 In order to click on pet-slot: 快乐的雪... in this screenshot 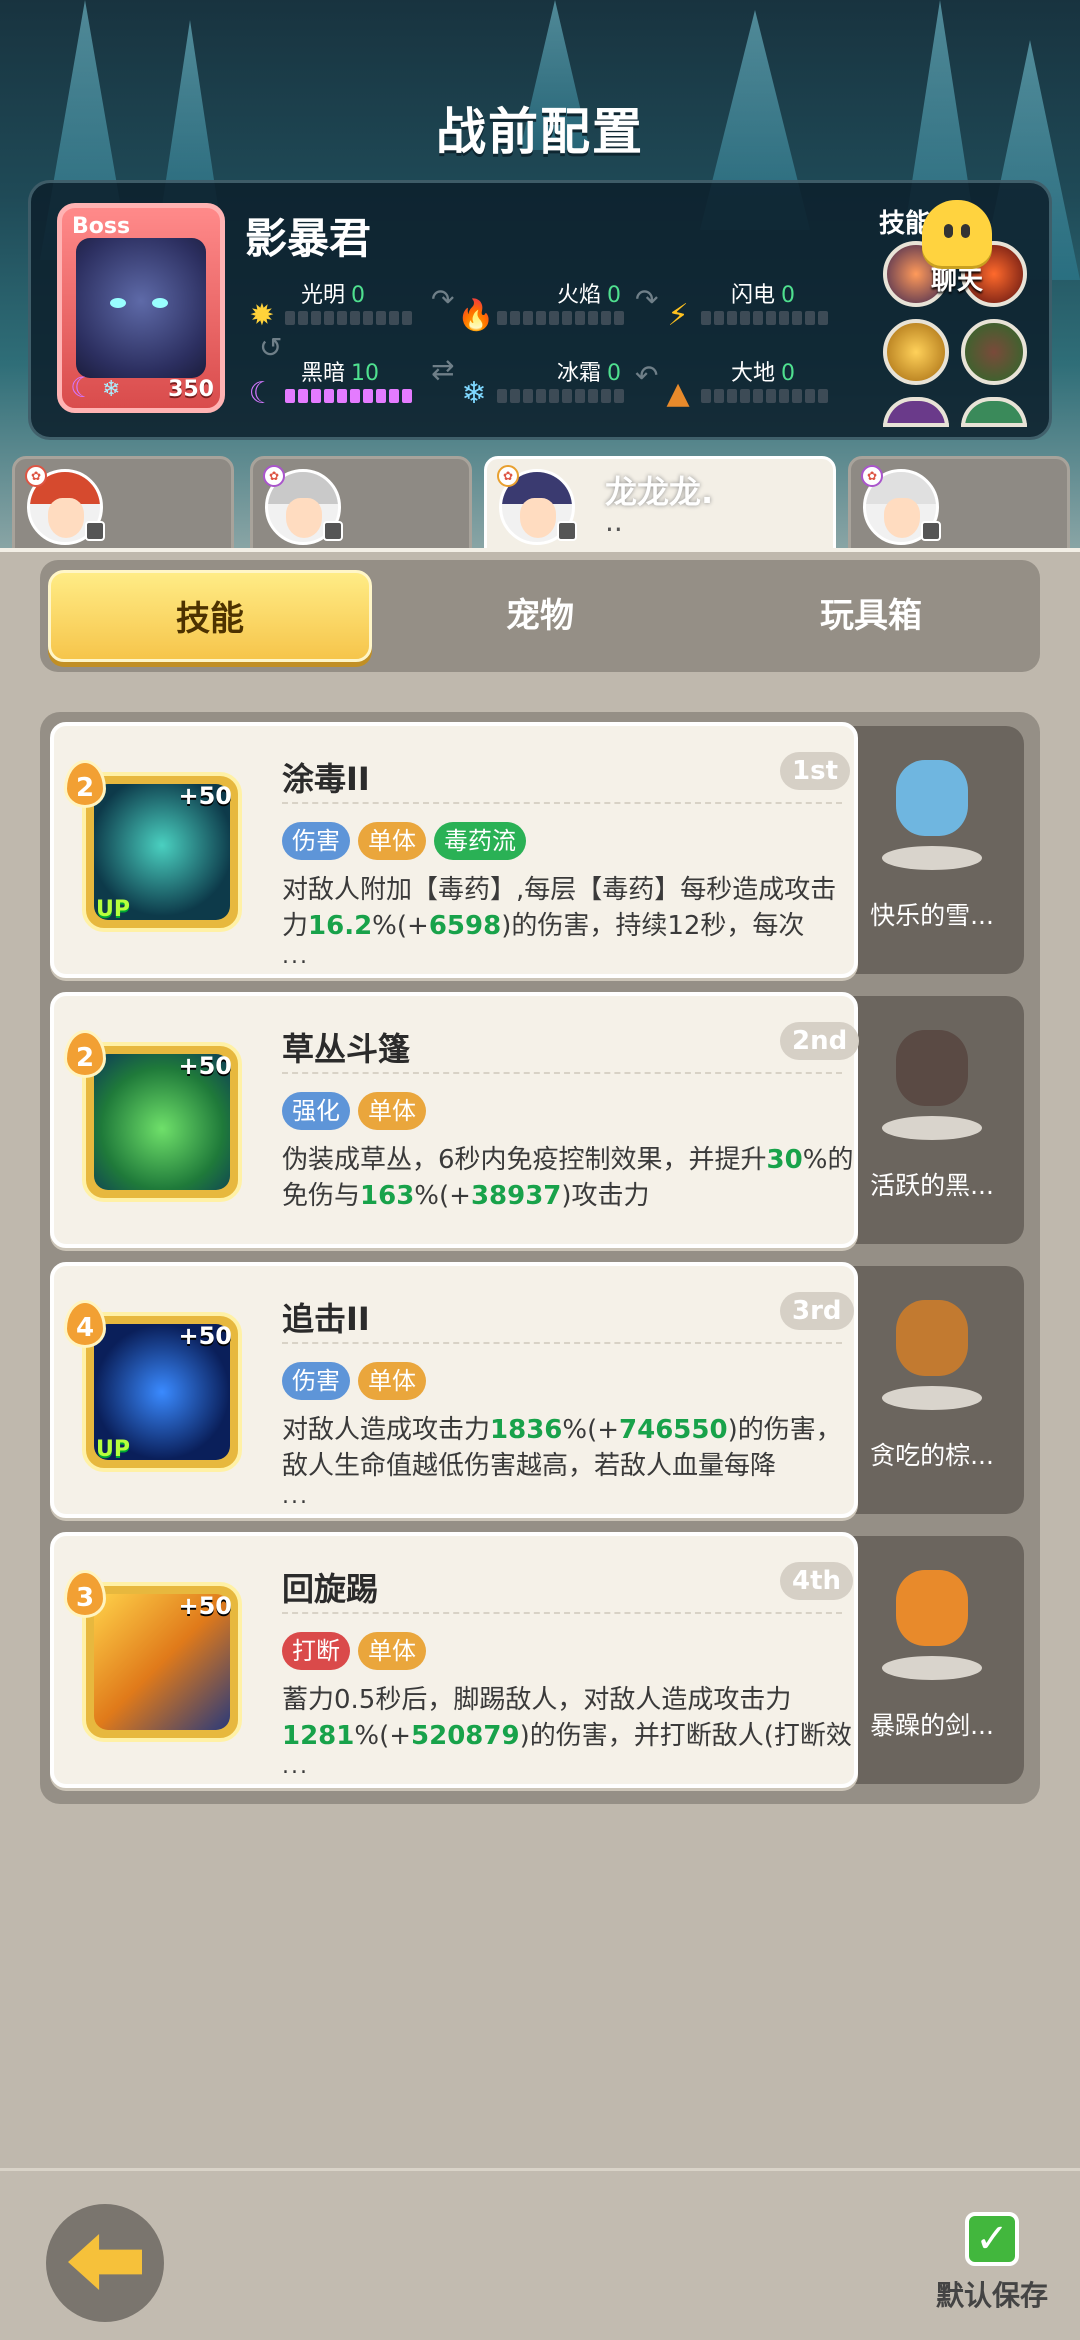, I will do `click(932, 850)`.